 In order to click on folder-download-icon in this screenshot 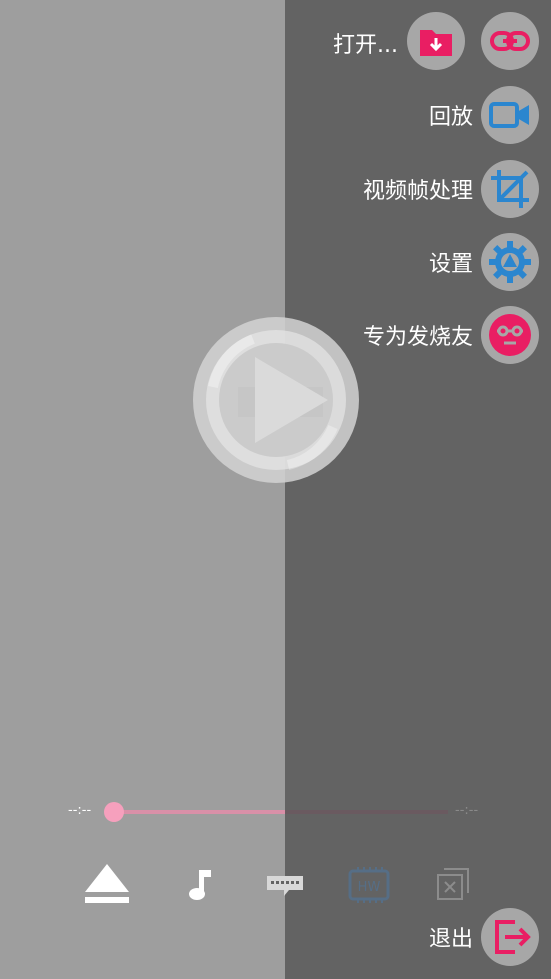, I will do `click(436, 43)`.